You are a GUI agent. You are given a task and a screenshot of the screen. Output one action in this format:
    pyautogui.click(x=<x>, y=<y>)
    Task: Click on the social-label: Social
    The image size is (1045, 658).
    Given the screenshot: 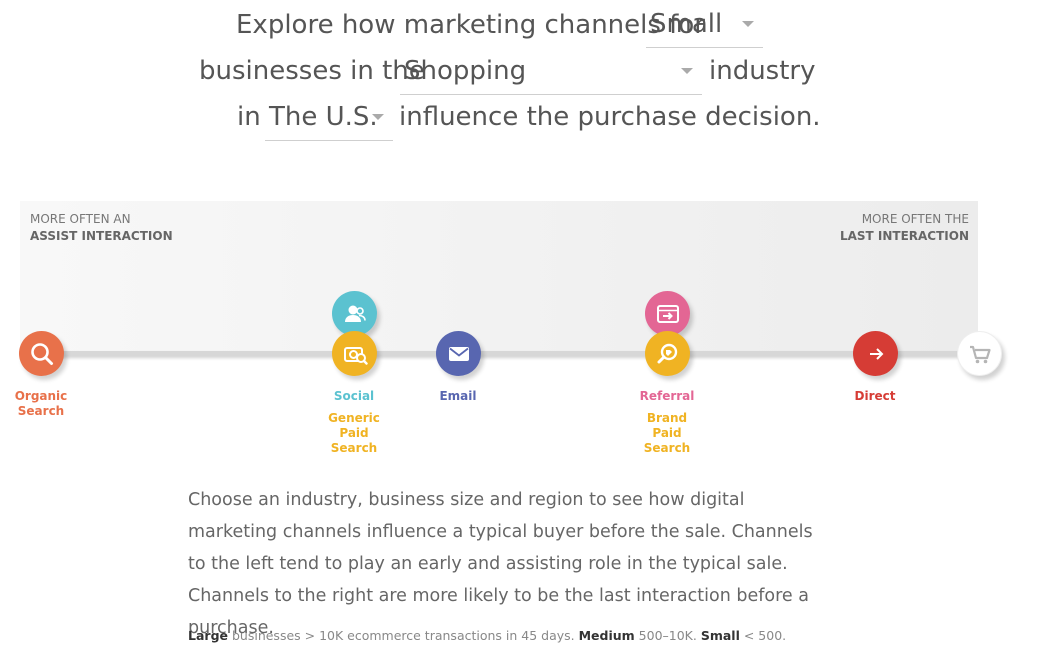 What is the action you would take?
    pyautogui.click(x=354, y=396)
    